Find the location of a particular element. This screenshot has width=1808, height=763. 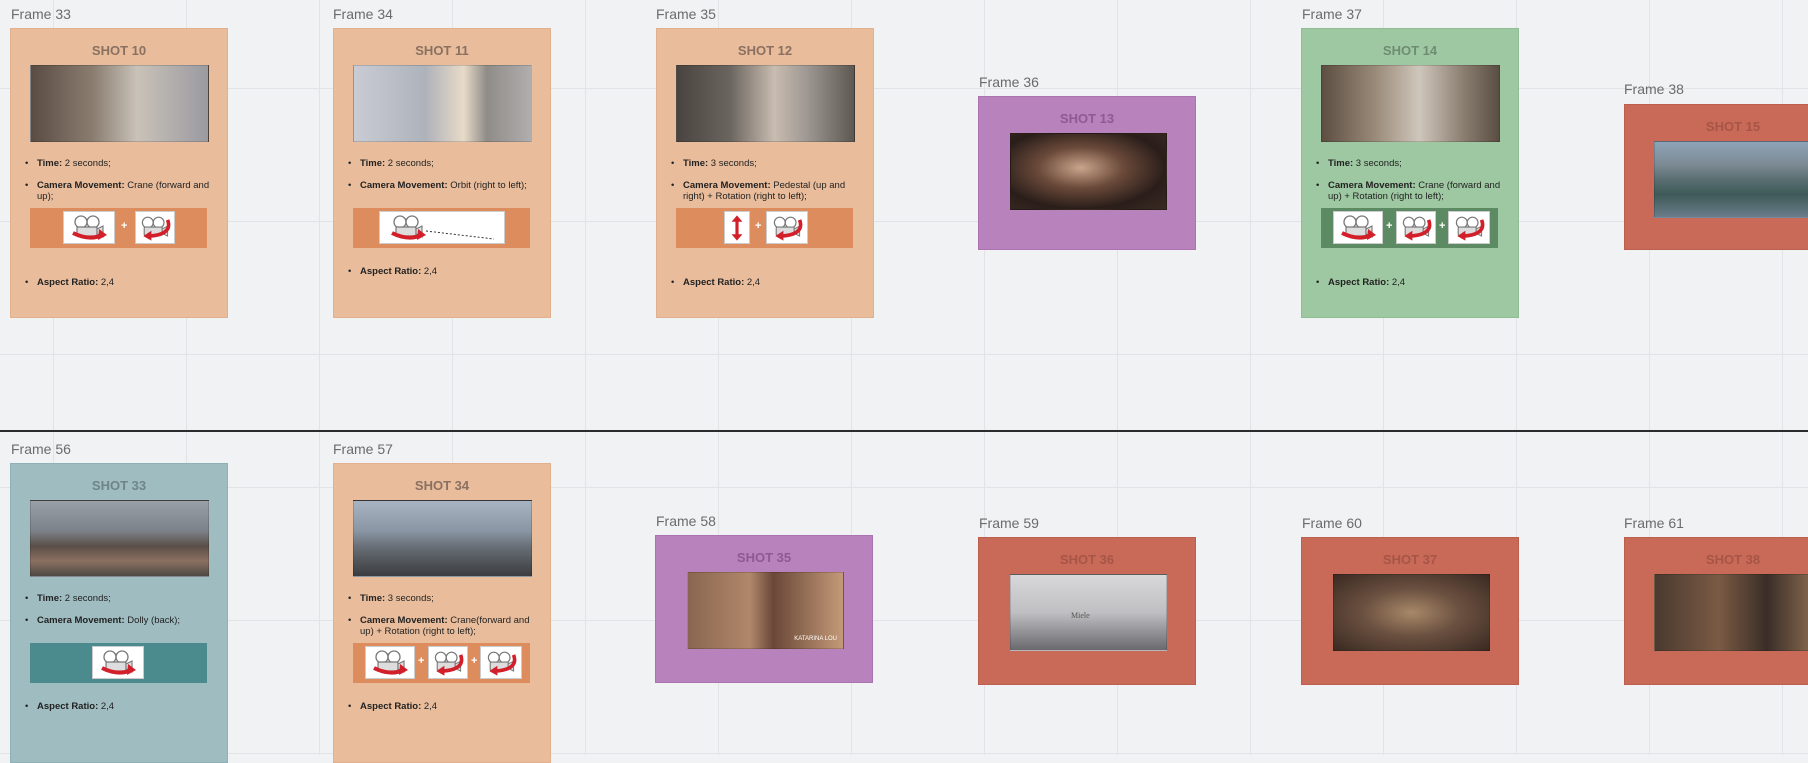

brand-logo: Miele is located at coordinates (1080, 615).